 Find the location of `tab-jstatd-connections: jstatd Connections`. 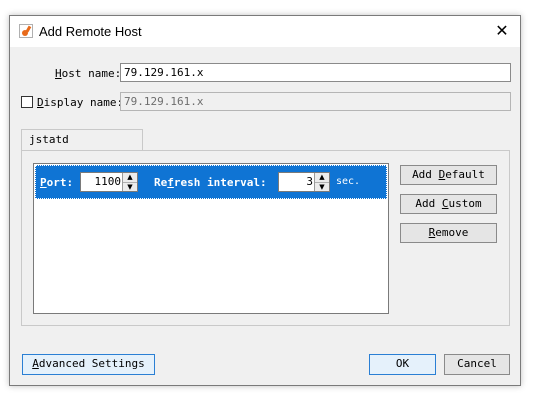

tab-jstatd-connections: jstatd Connections is located at coordinates (82, 147).